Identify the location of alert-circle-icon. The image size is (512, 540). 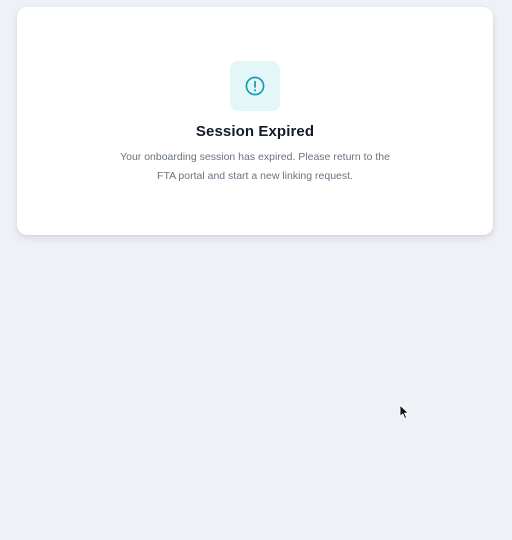
(255, 86).